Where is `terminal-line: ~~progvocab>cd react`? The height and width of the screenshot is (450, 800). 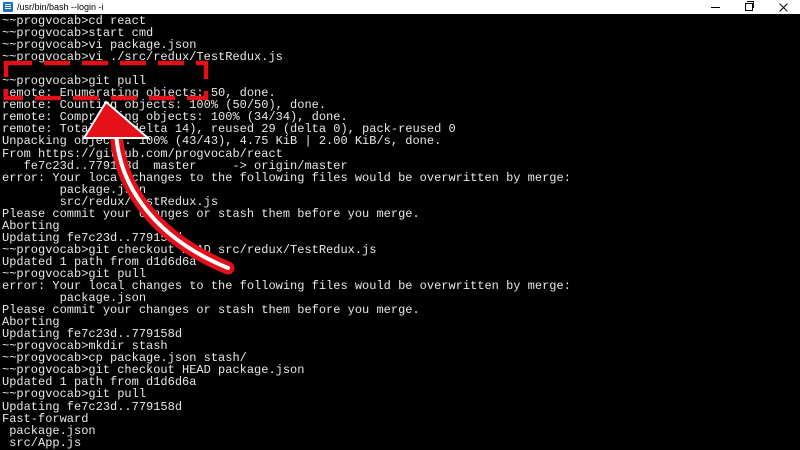 terminal-line: ~~progvocab>cd react is located at coordinates (74, 21).